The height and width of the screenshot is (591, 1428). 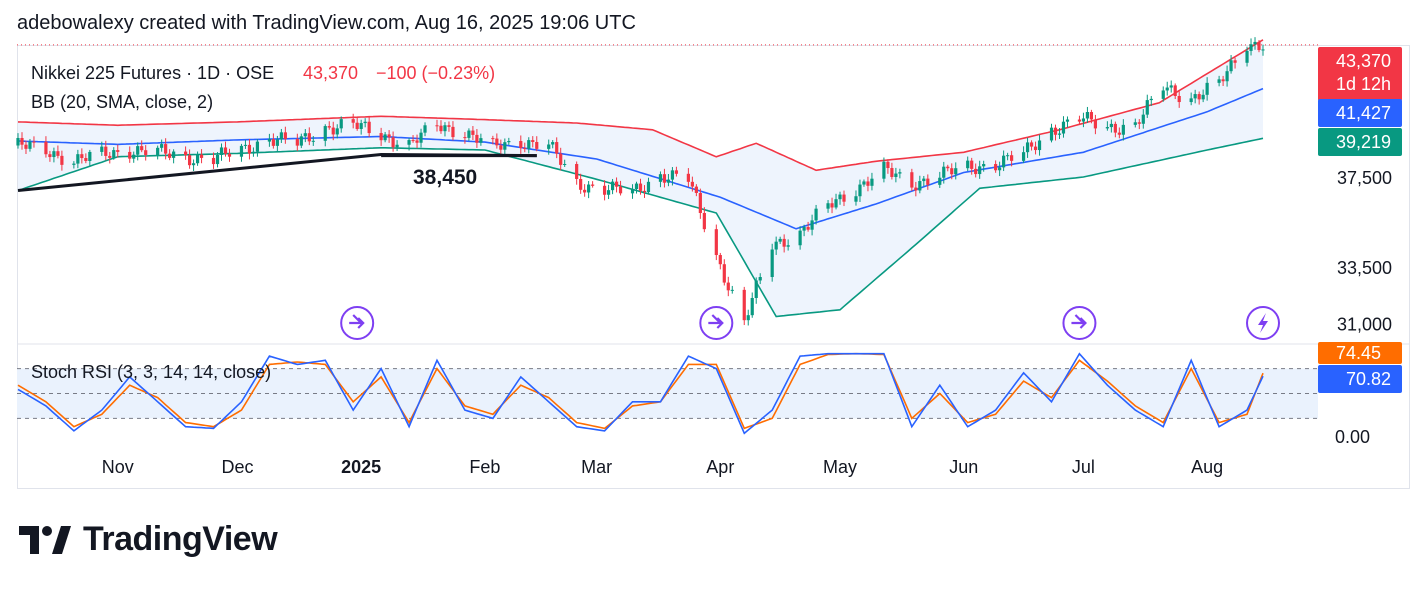 What do you see at coordinates (118, 467) in the screenshot?
I see `x-axis-label: Nov` at bounding box center [118, 467].